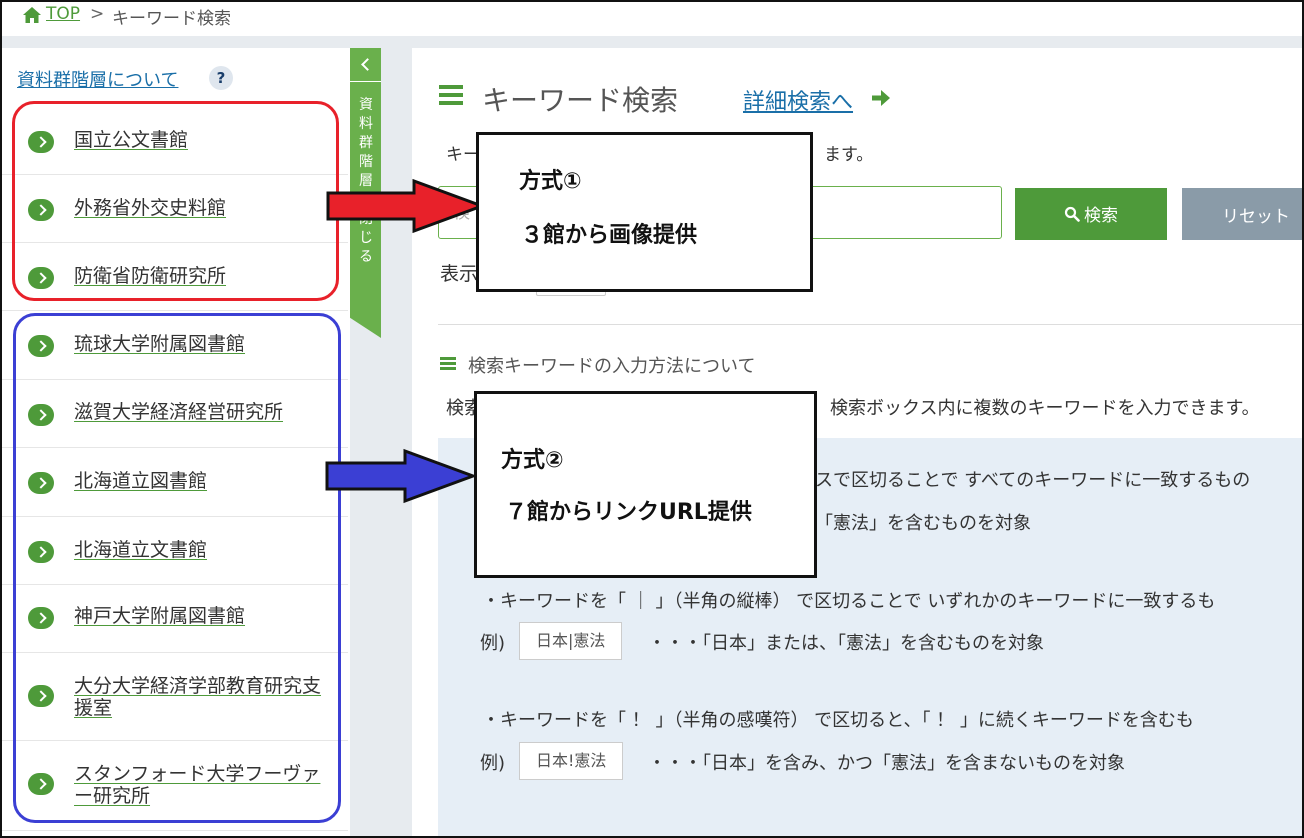 This screenshot has height=838, width=1304. Describe the element at coordinates (923, 523) in the screenshot. I see `rule-and-example: 「憲法」を含むものを対象` at that location.